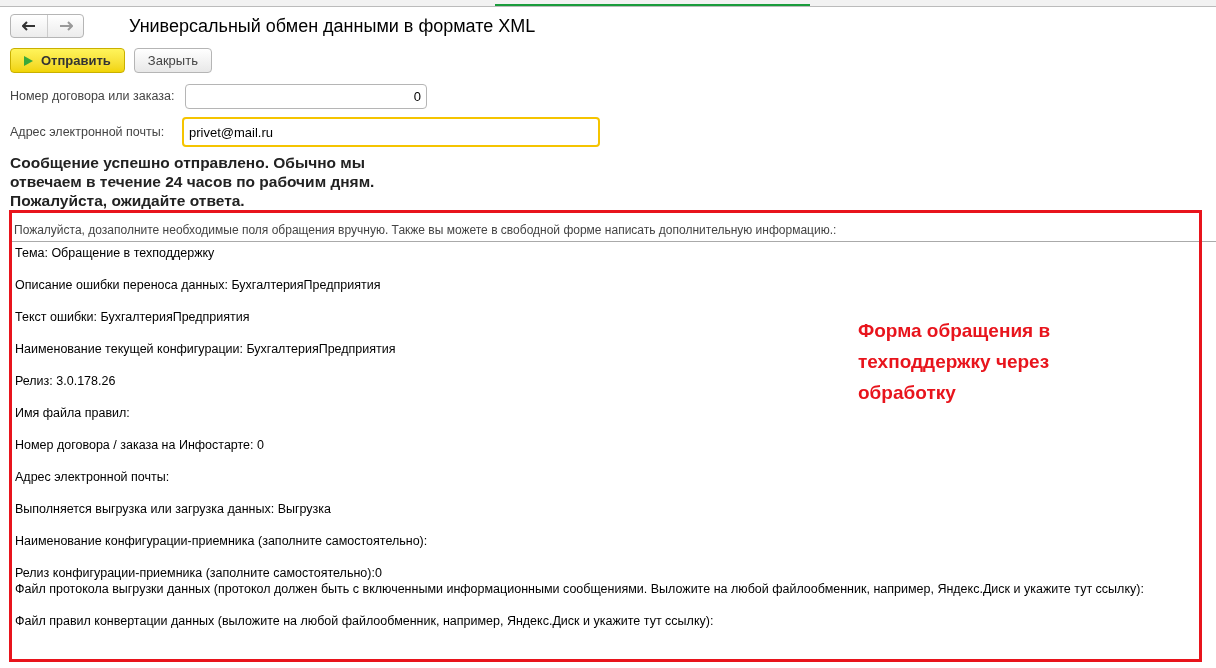 This screenshot has width=1216, height=668. Describe the element at coordinates (426, 230) in the screenshot. I see `request-label: Пожалуйста, дозаполните необходимые поля обращения вручную. Также вы можете в свободной форме написать дополнительную информацию.:` at that location.